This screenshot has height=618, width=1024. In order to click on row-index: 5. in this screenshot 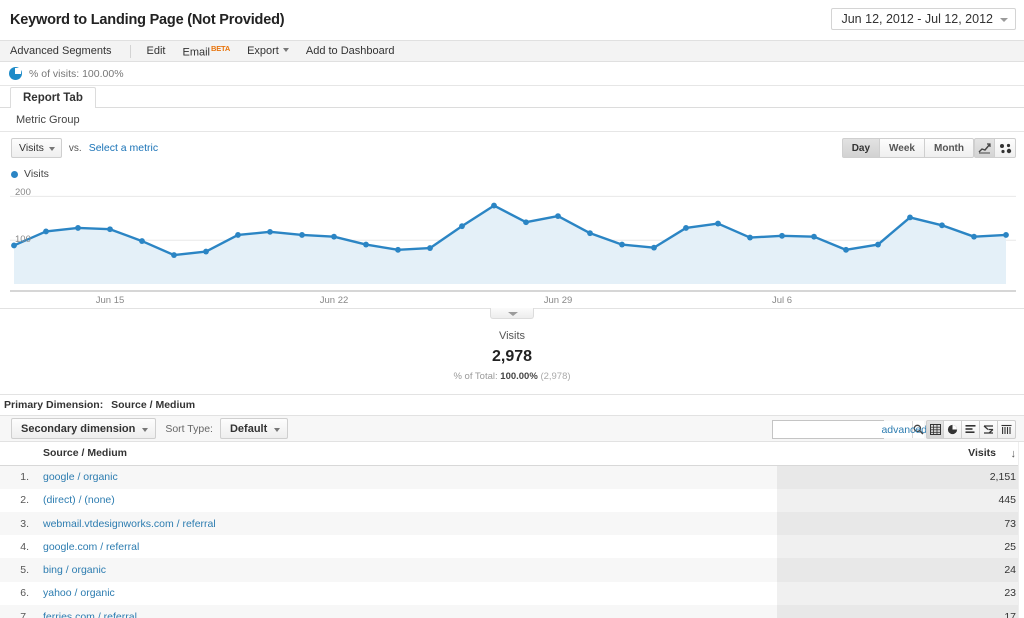, I will do `click(24, 570)`.